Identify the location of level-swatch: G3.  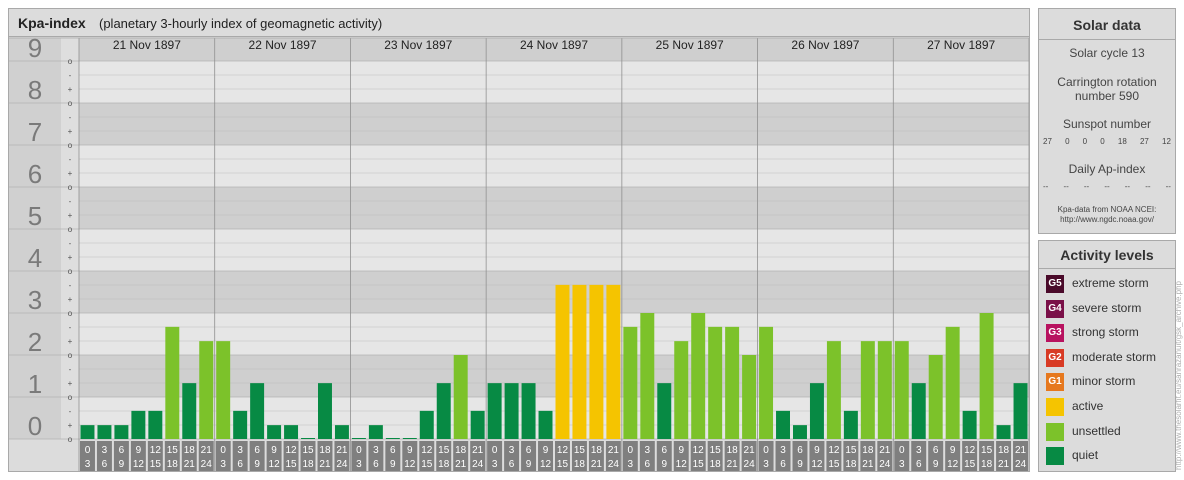
(1055, 333).